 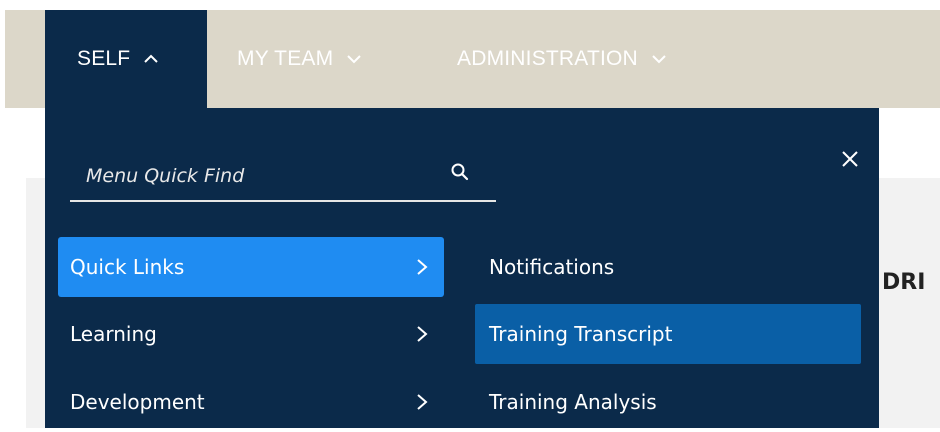 What do you see at coordinates (547, 58) in the screenshot?
I see `nav-item-label: ADMINISTRATION` at bounding box center [547, 58].